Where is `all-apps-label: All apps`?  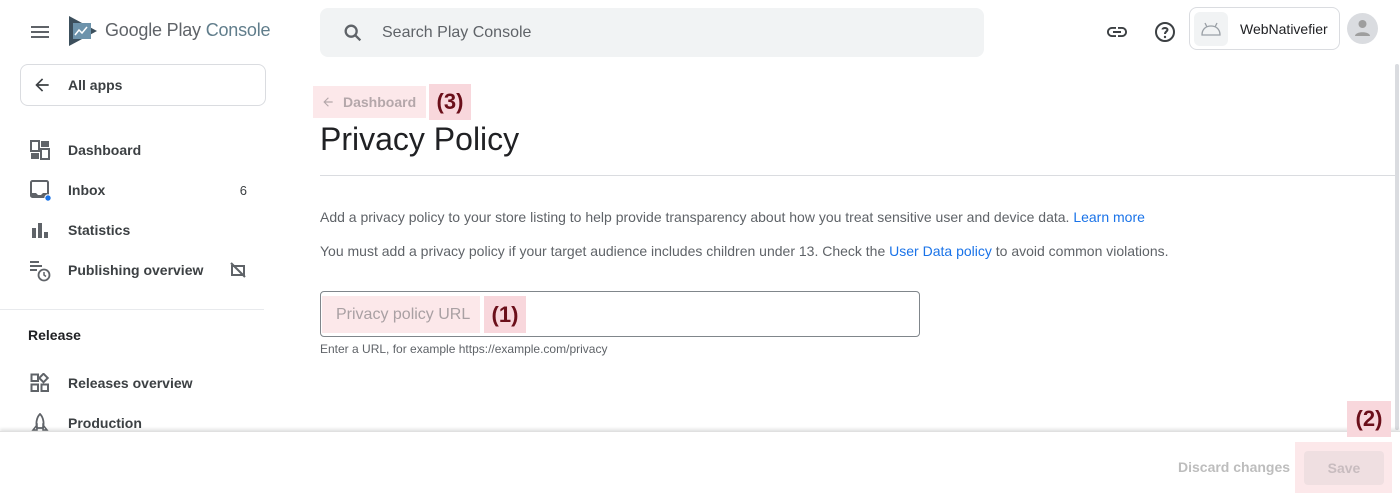
all-apps-label: All apps is located at coordinates (95, 85).